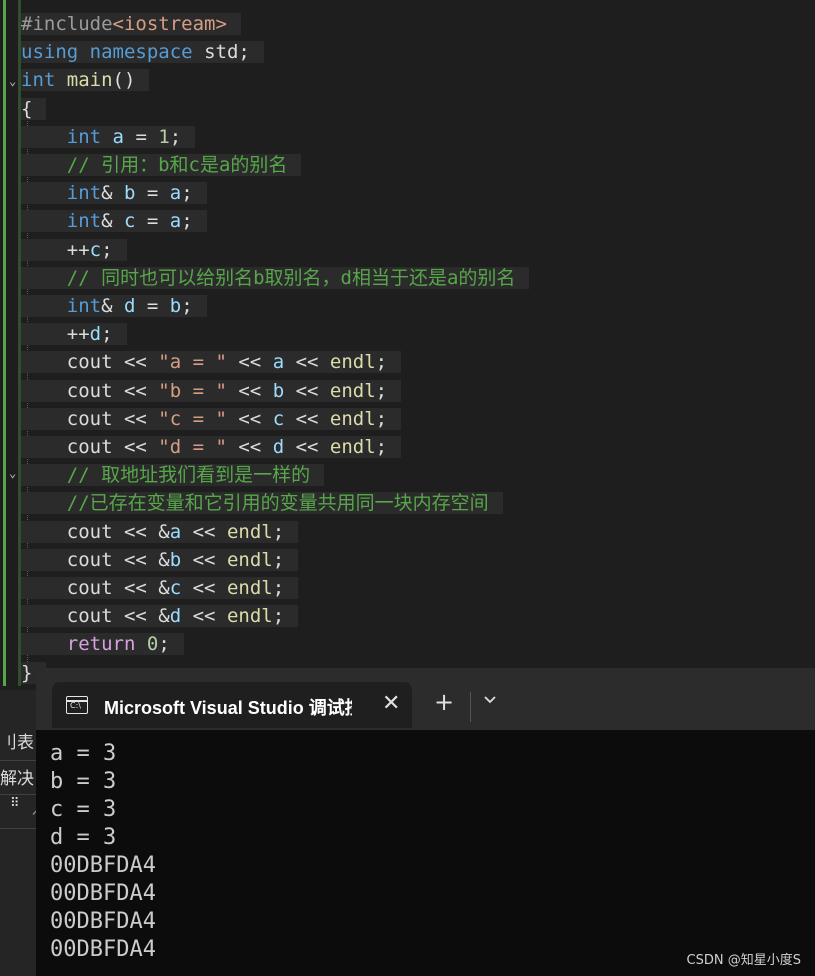 Image resolution: width=815 pixels, height=976 pixels. I want to click on code-line: return 0;, so click(102, 644).